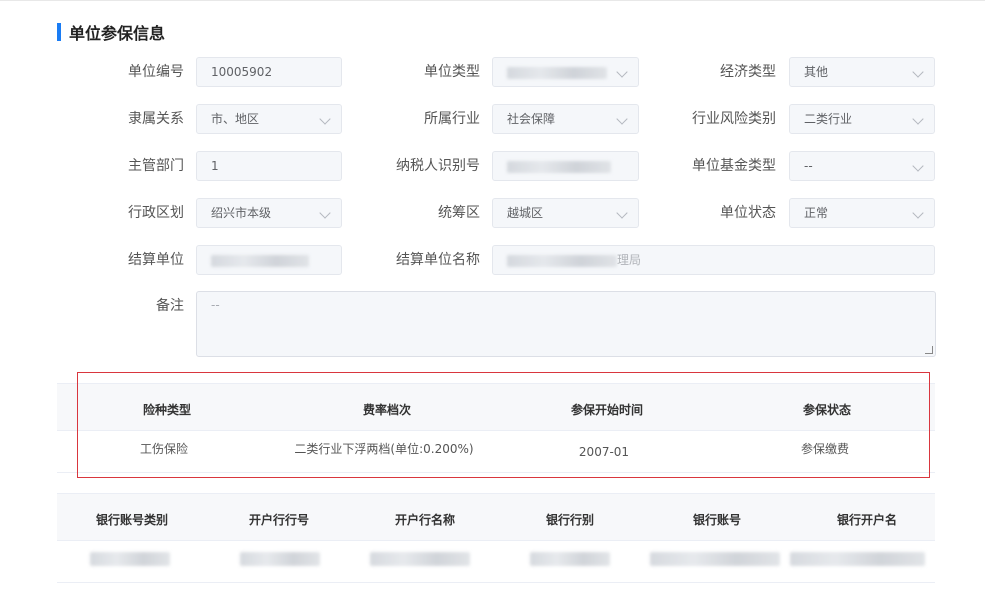 This screenshot has height=594, width=985. I want to click on unit-status-value: 正常, so click(816, 213).